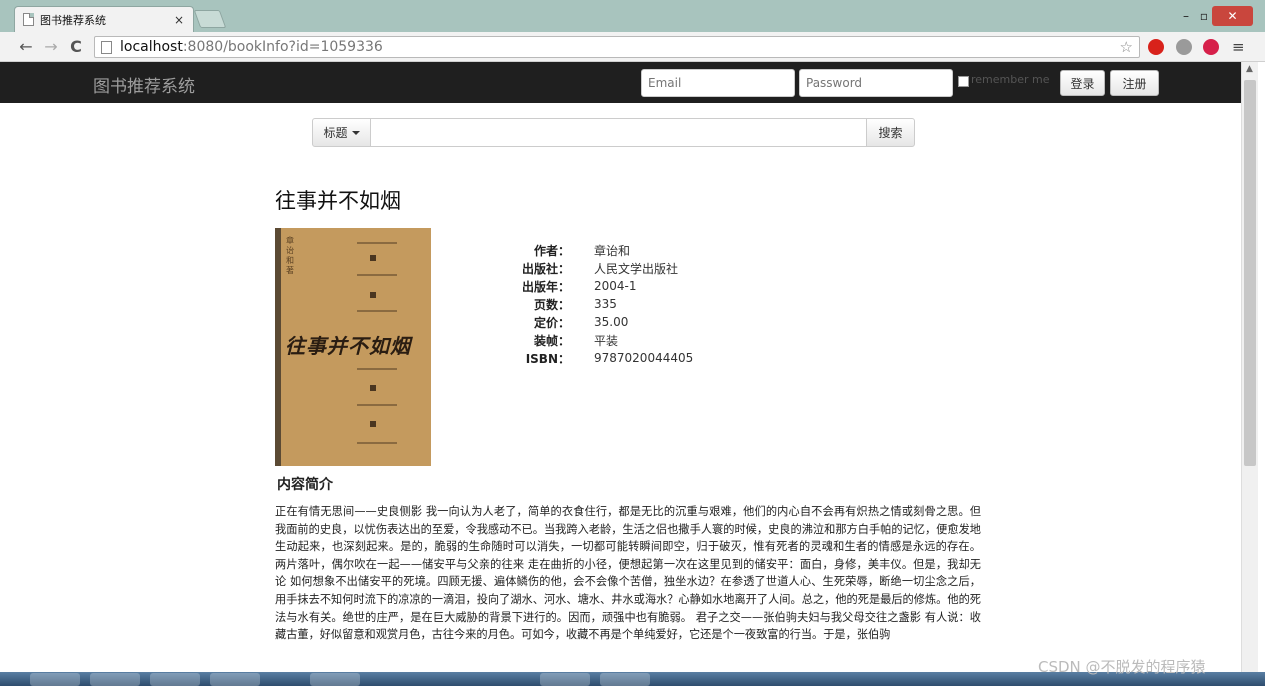 Image resolution: width=1265 pixels, height=686 pixels. What do you see at coordinates (1211, 47) in the screenshot?
I see `target-extension-icon` at bounding box center [1211, 47].